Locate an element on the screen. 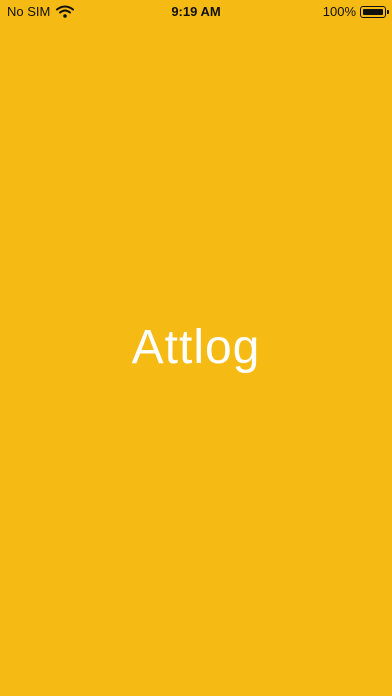 The width and height of the screenshot is (392, 696). battery-nub is located at coordinates (388, 11).